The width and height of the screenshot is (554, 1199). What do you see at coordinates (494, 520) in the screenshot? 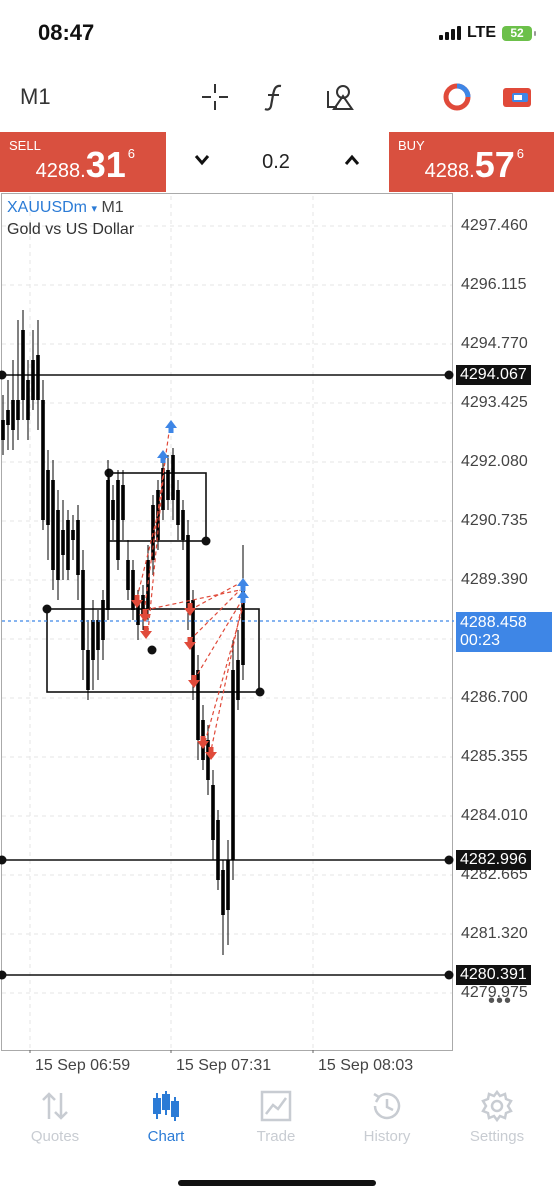
I see `price-axis-label: 4290.735` at bounding box center [494, 520].